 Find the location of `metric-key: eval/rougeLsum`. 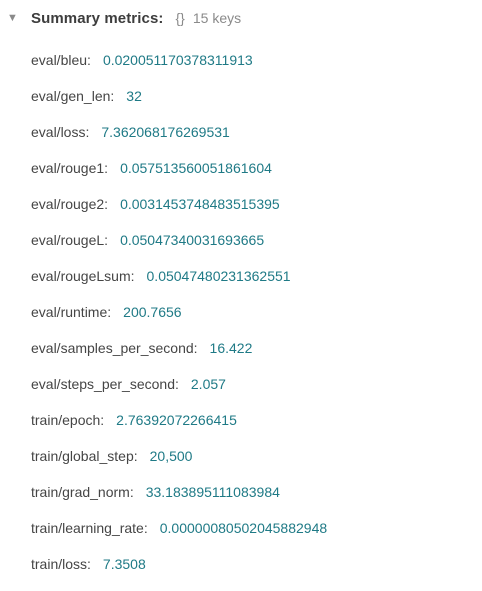

metric-key: eval/rougeLsum is located at coordinates (81, 276).